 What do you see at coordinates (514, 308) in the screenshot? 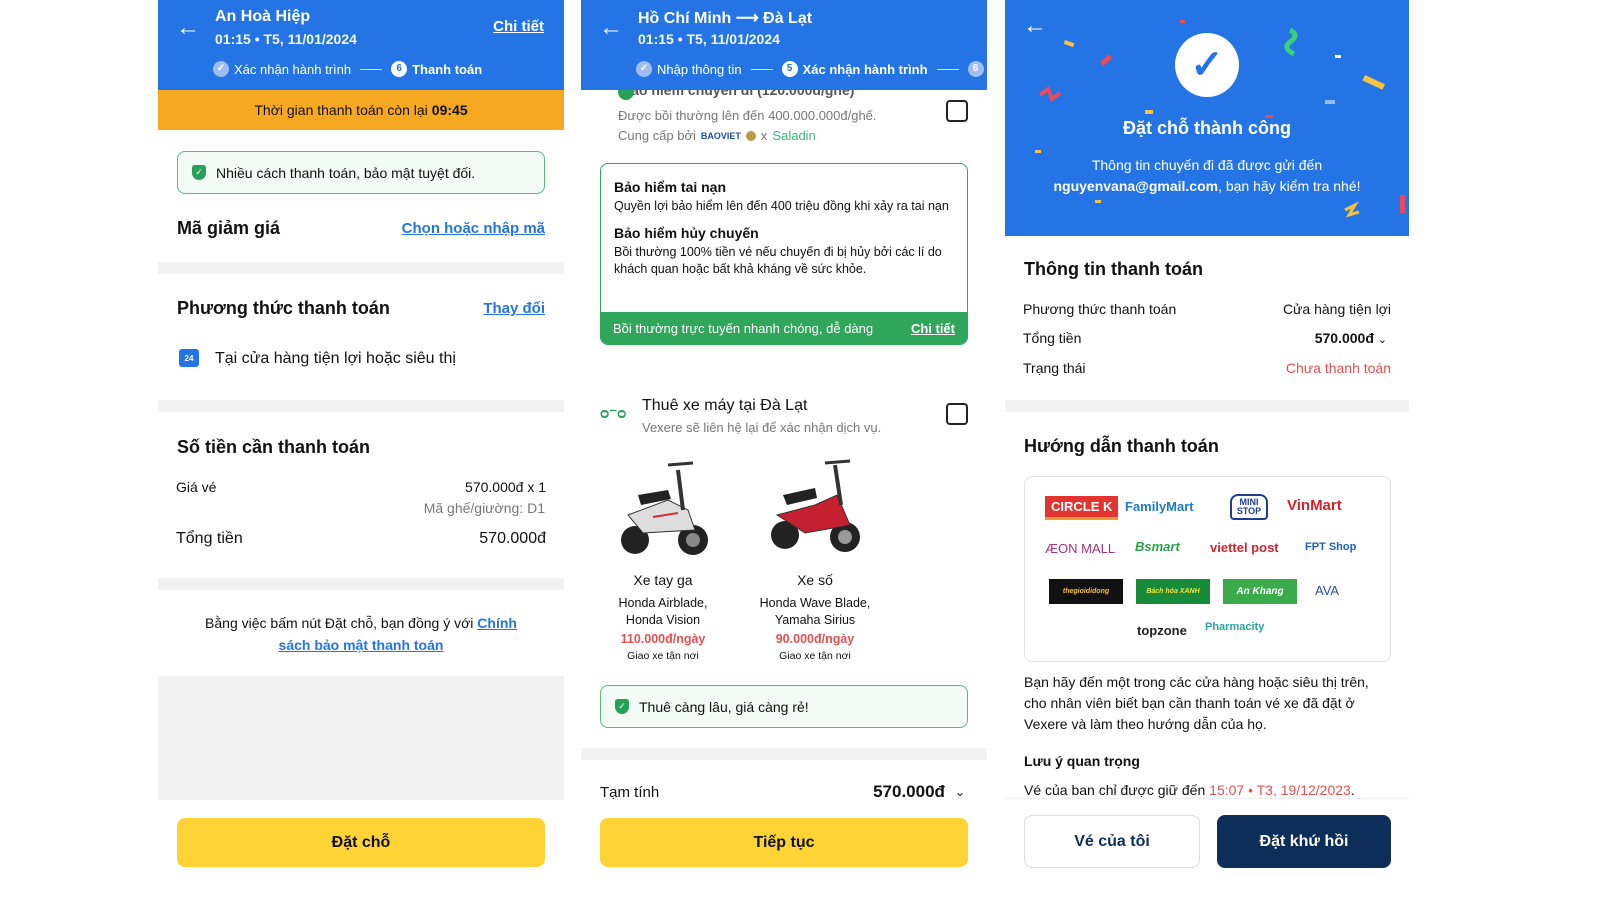
I see `change-link: Thay đổi` at bounding box center [514, 308].